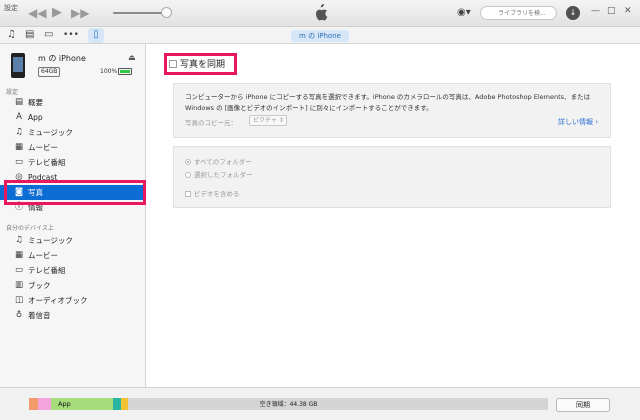 Image resolution: width=640 pixels, height=420 pixels. What do you see at coordinates (19, 285) in the screenshot?
I see `book-icon: ▥` at bounding box center [19, 285].